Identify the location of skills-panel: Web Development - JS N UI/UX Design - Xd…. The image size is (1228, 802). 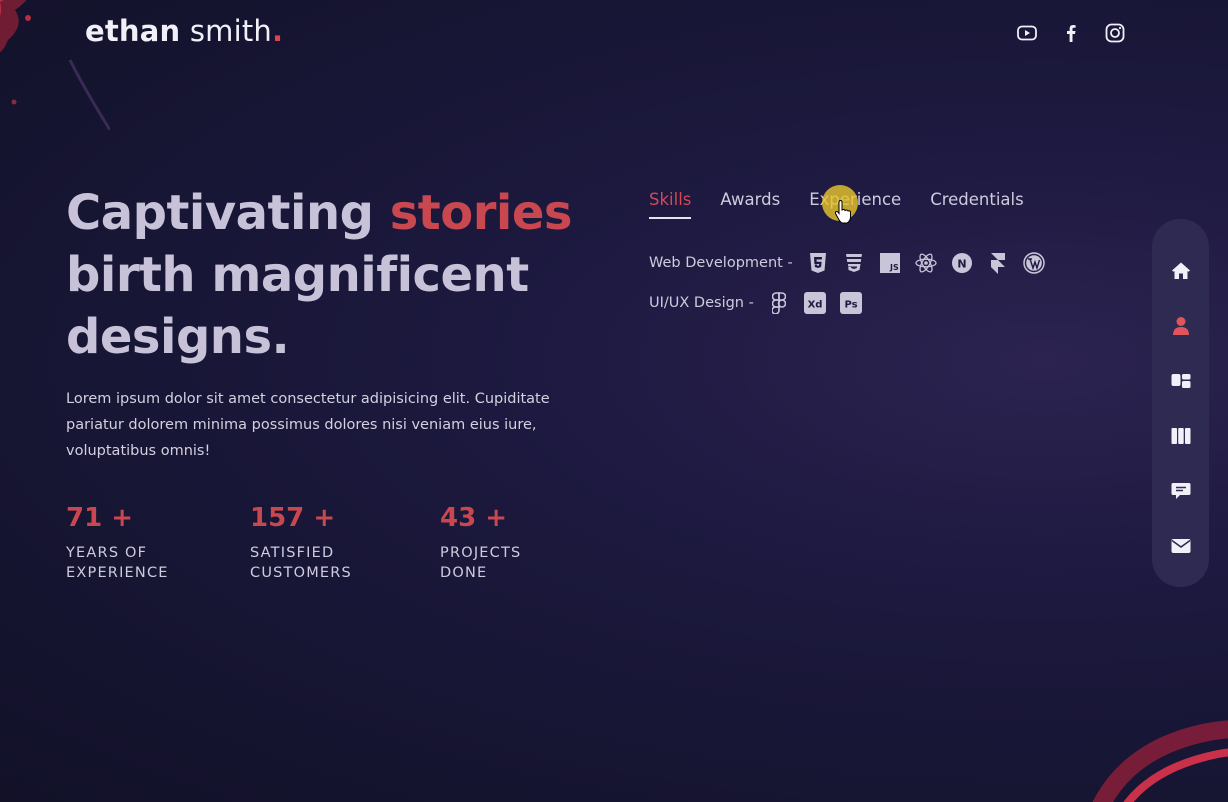
(847, 290).